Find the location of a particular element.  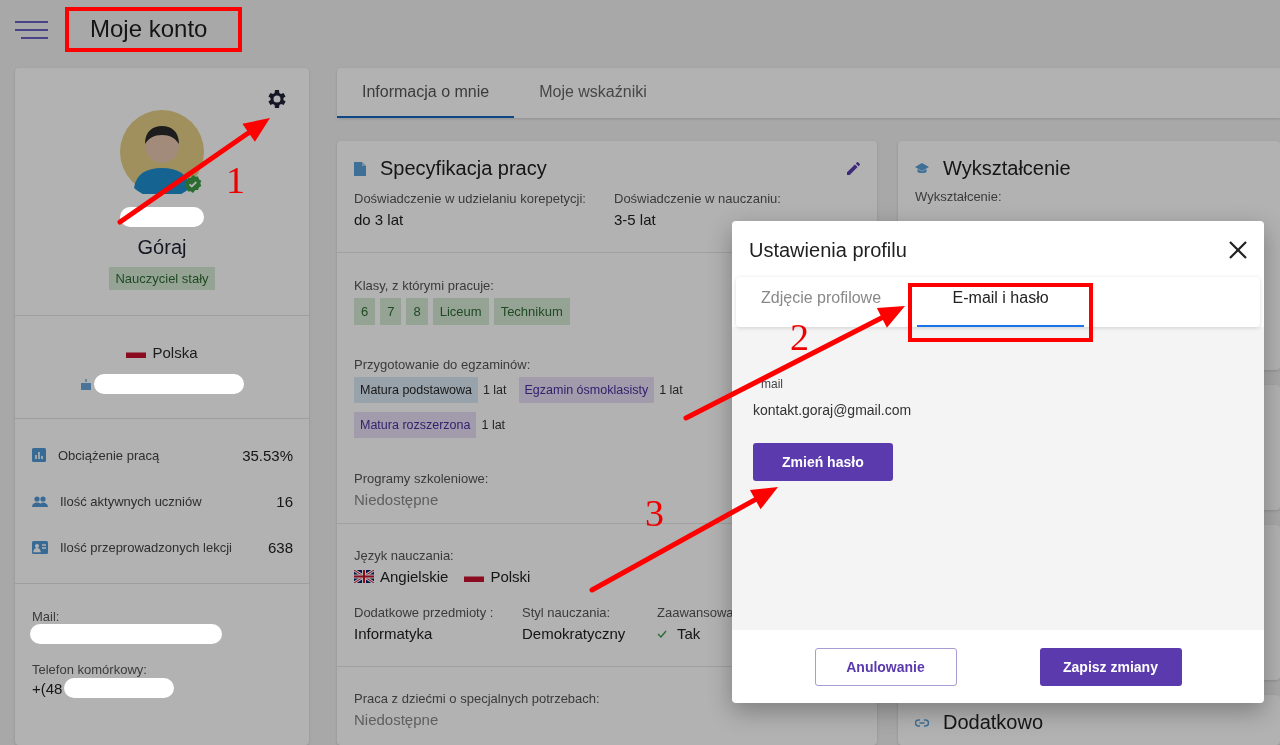

menu-icon is located at coordinates (31, 30).